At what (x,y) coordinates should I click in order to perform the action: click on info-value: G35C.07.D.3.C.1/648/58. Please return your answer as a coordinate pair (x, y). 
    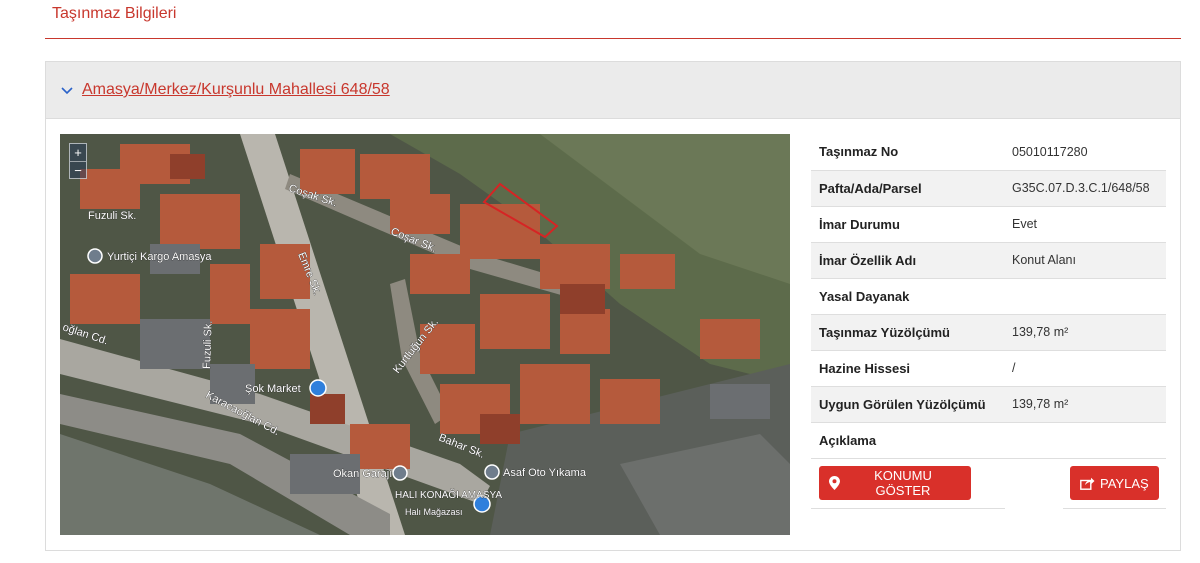
    Looking at the image, I should click on (1085, 188).